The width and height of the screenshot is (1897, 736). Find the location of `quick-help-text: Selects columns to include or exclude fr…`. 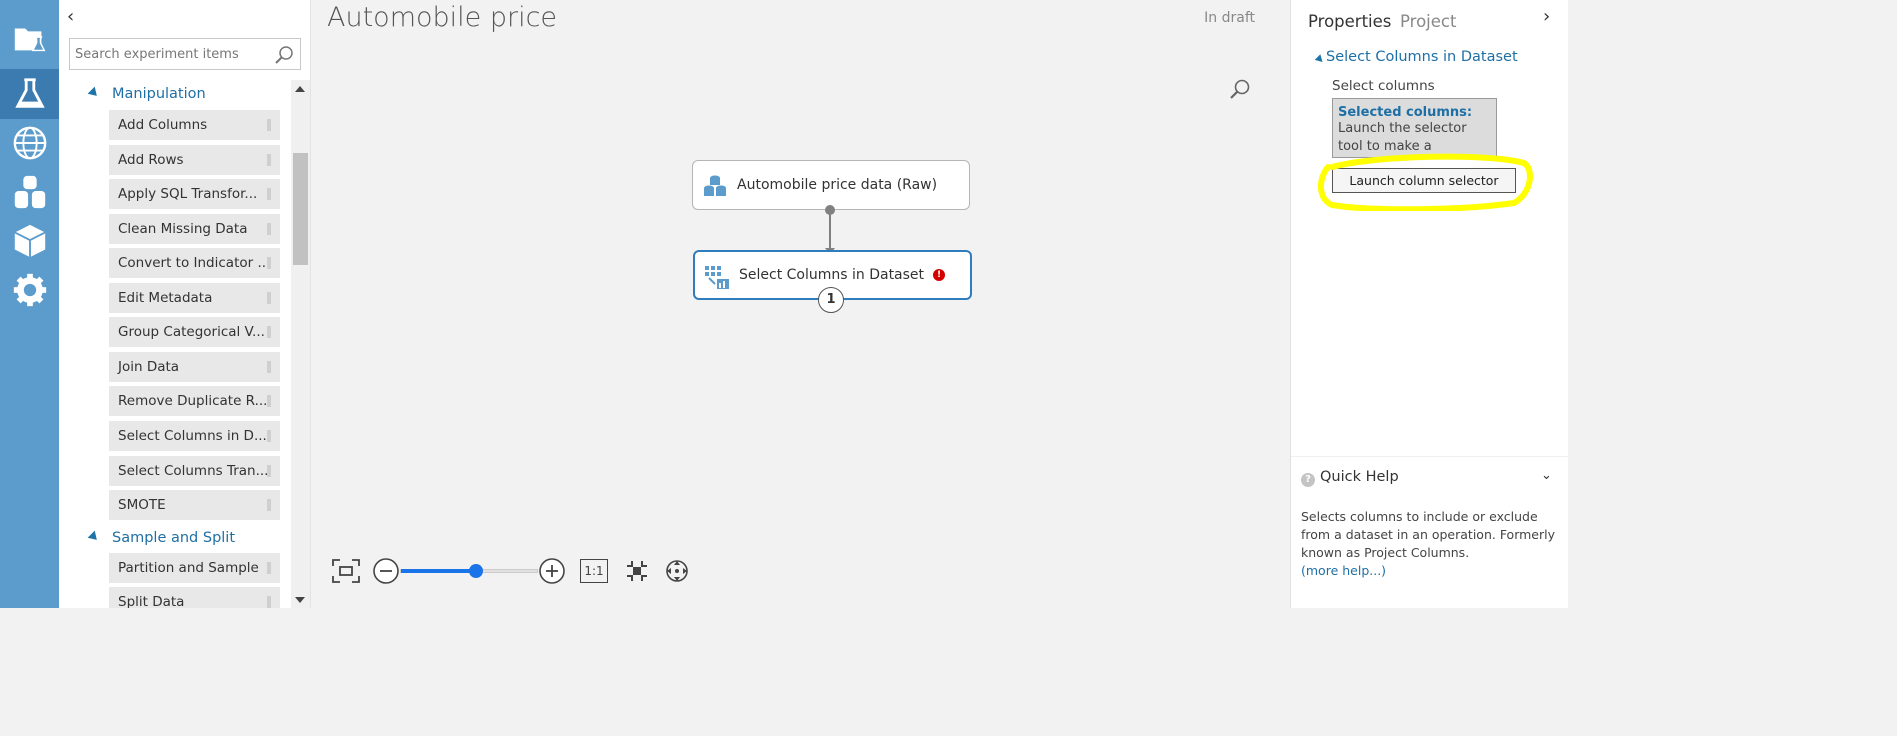

quick-help-text: Selects columns to include or exclude fr… is located at coordinates (1428, 534).